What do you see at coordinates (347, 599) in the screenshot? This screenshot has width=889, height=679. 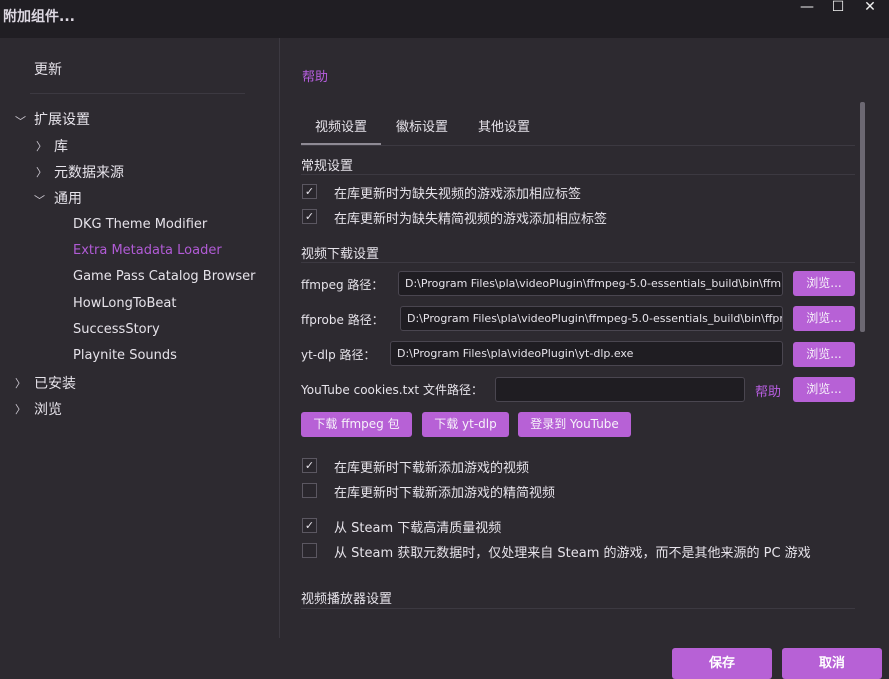 I see `section-player-settings: 视频播放器设置` at bounding box center [347, 599].